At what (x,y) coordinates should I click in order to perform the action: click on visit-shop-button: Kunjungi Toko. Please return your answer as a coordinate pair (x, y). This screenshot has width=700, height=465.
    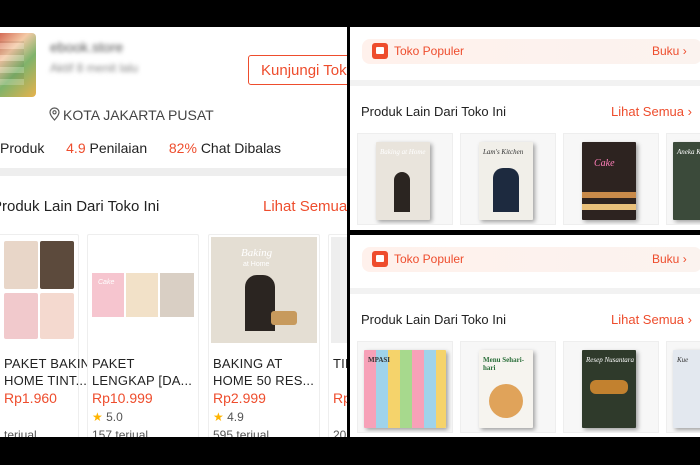
    Looking at the image, I should click on (297, 70).